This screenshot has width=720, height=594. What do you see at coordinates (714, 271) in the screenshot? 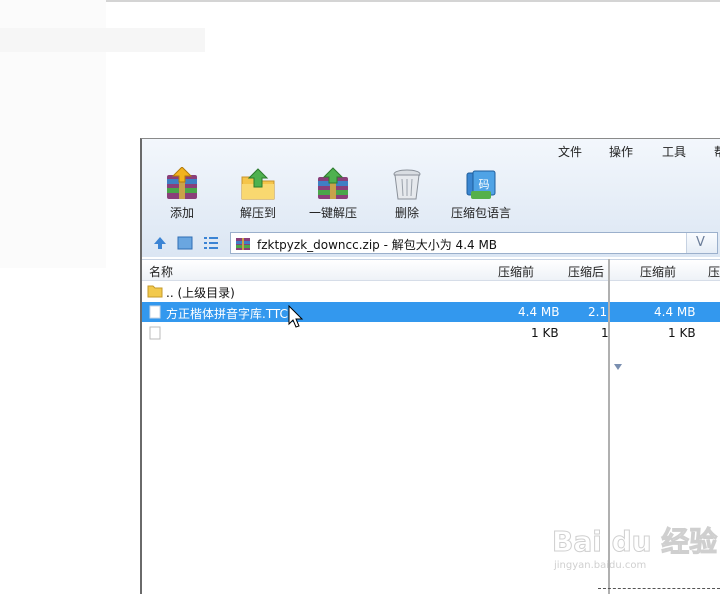
I see `column-after-right: 压缩后` at bounding box center [714, 271].